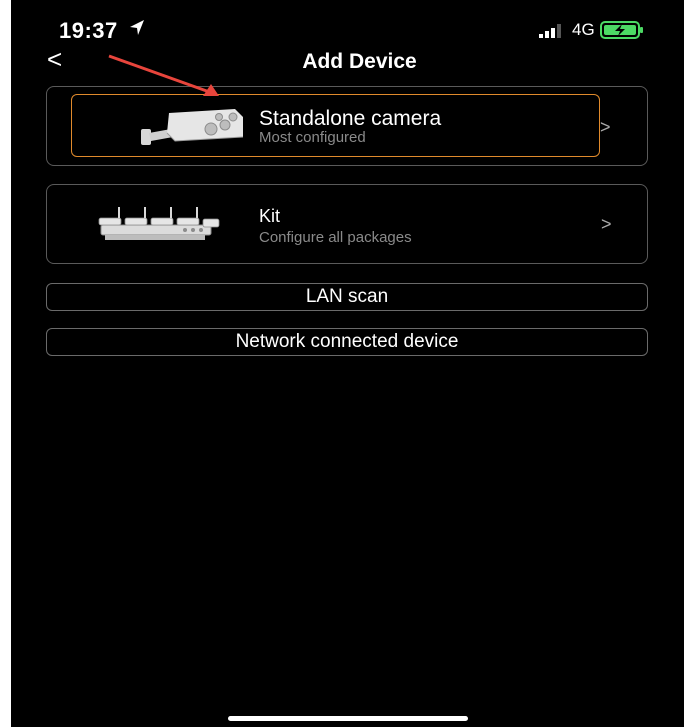  What do you see at coordinates (192, 127) in the screenshot?
I see `camera-image` at bounding box center [192, 127].